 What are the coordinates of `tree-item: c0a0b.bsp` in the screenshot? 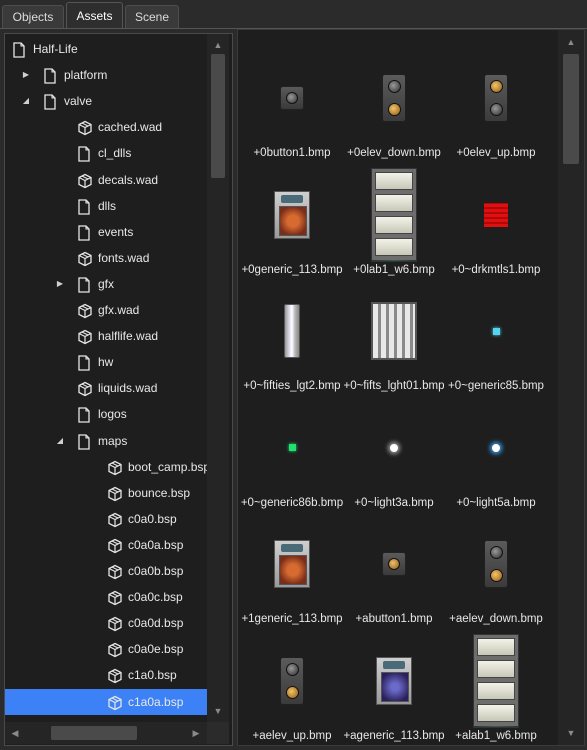 It's located at (106, 571).